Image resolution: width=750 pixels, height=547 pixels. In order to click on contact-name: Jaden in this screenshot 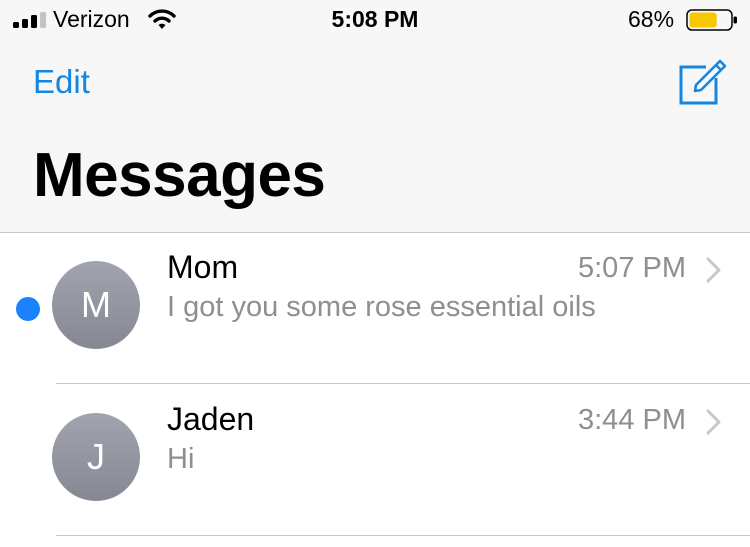, I will do `click(211, 419)`.